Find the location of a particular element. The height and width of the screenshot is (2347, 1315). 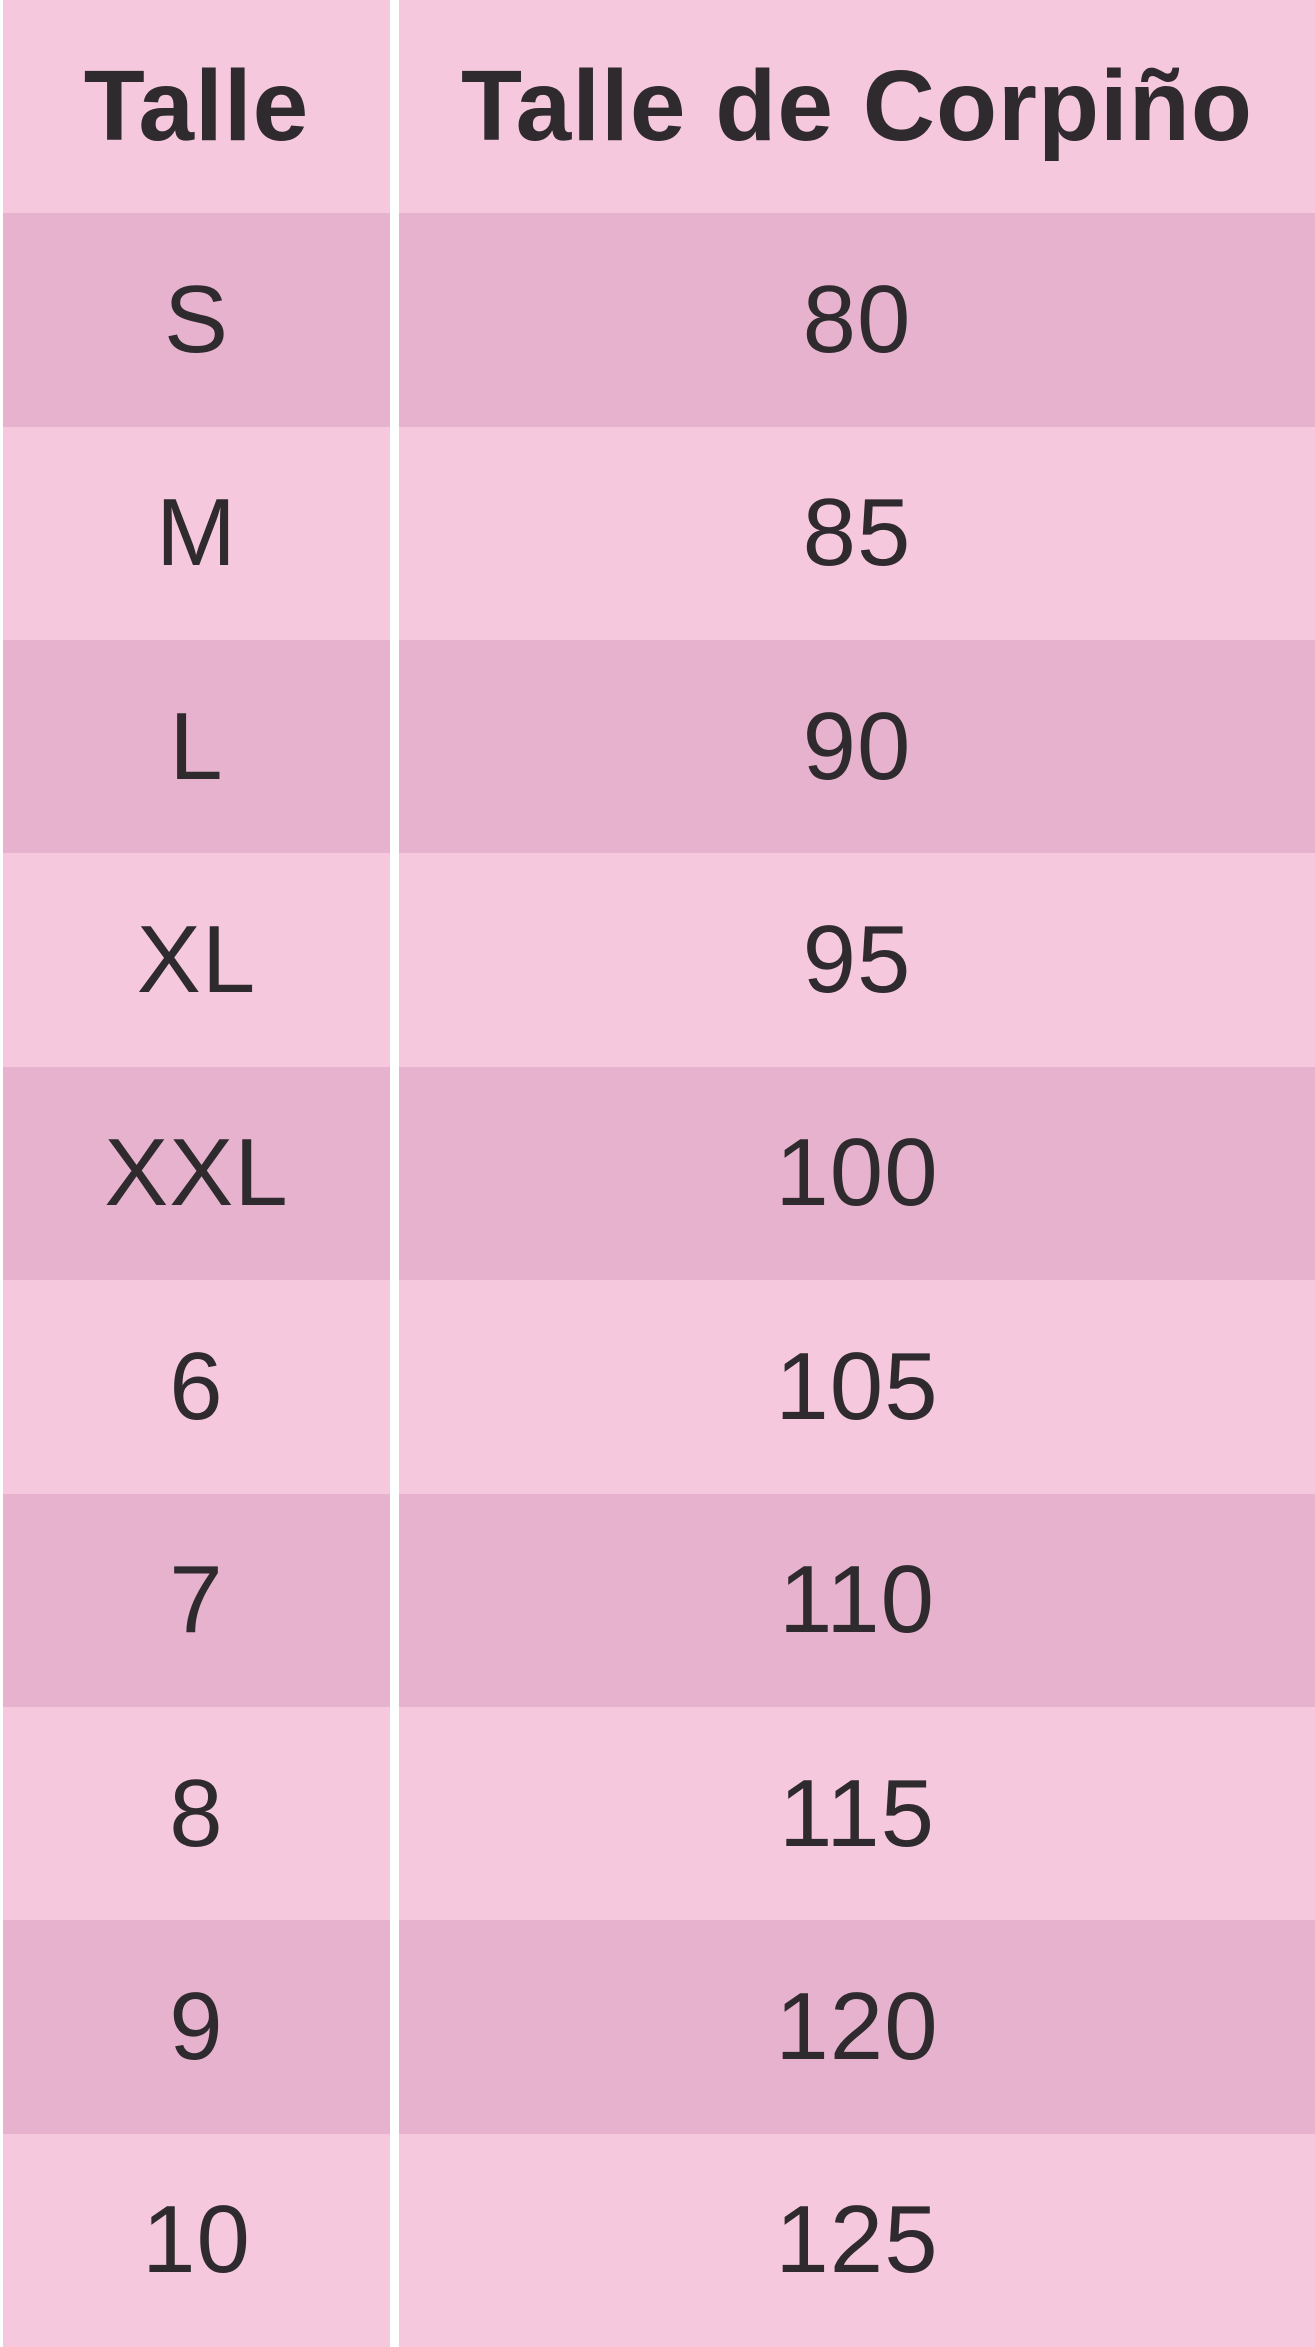

size-cell: 6 is located at coordinates (196, 1387).